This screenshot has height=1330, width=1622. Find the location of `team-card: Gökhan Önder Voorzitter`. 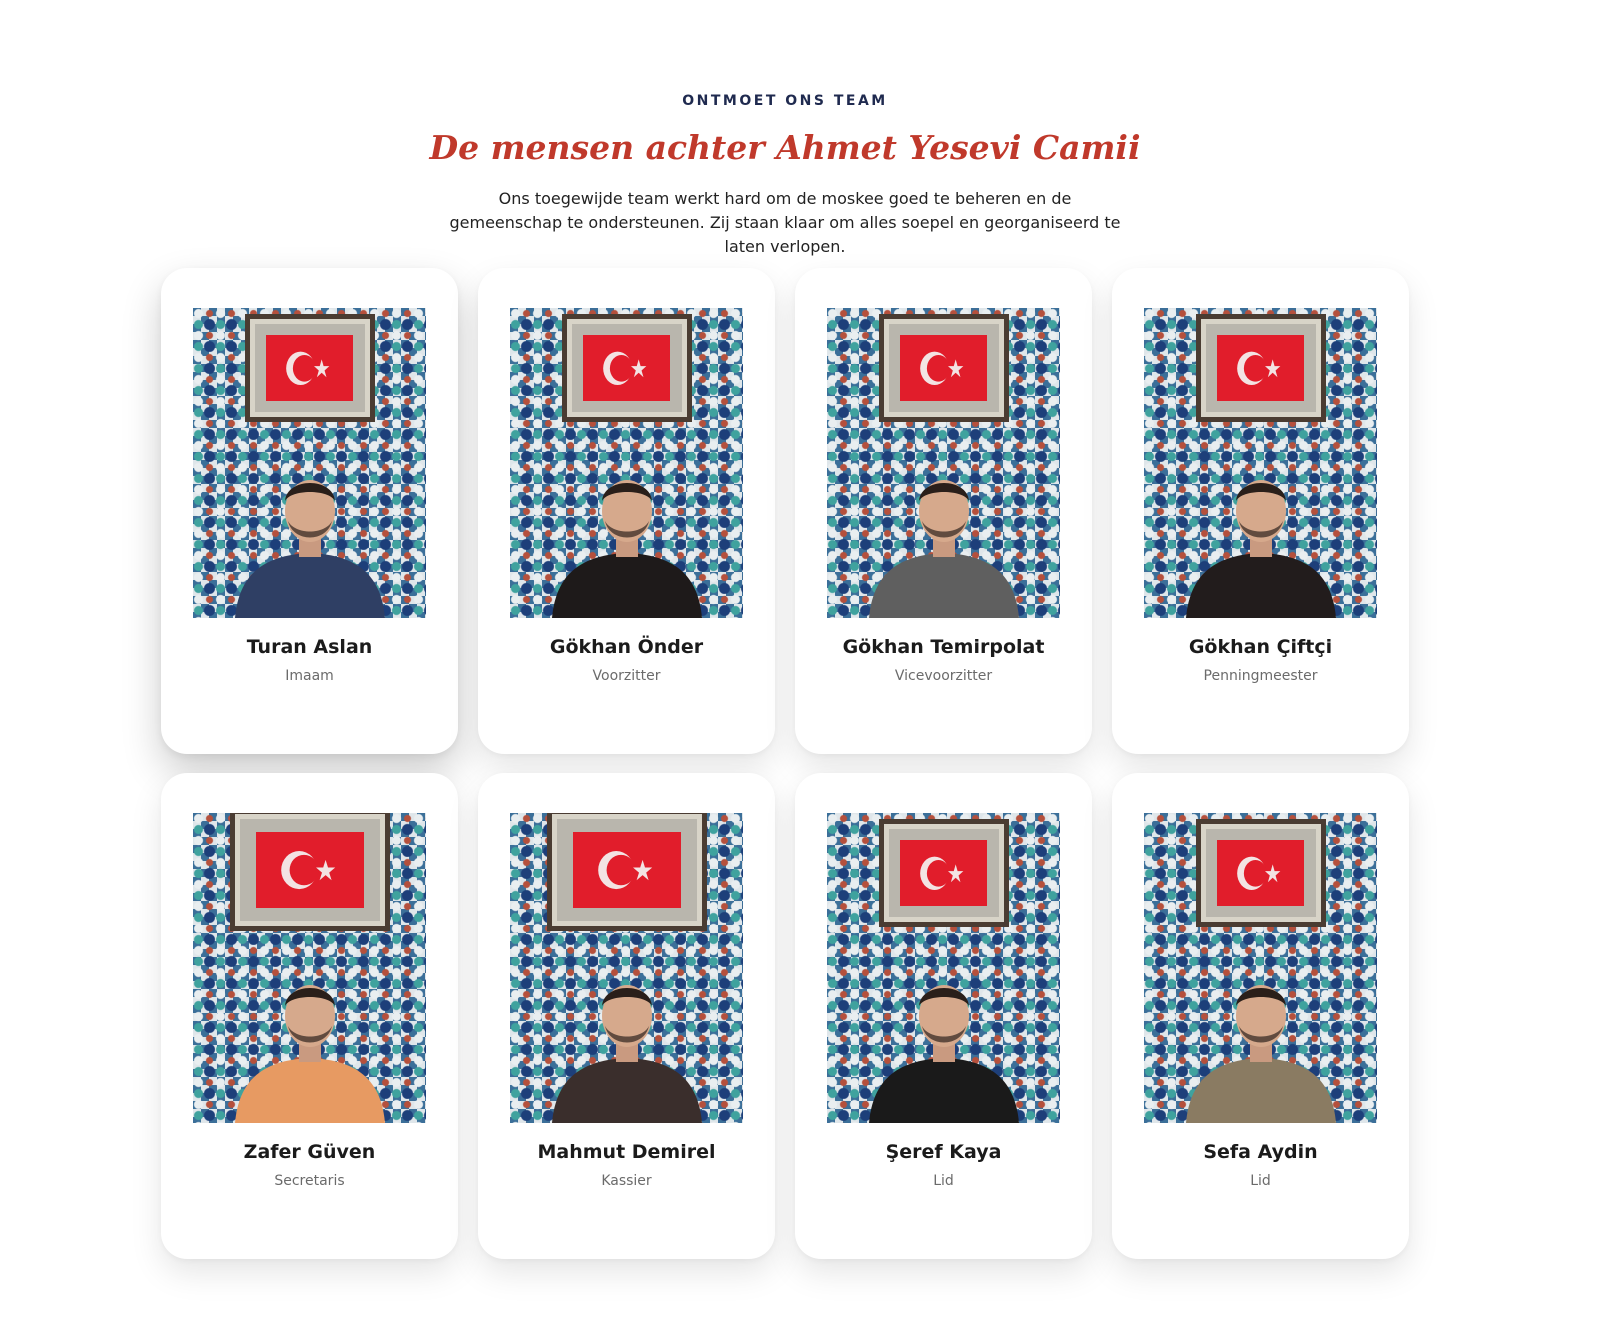

team-card: Gökhan Önder Voorzitter is located at coordinates (626, 511).